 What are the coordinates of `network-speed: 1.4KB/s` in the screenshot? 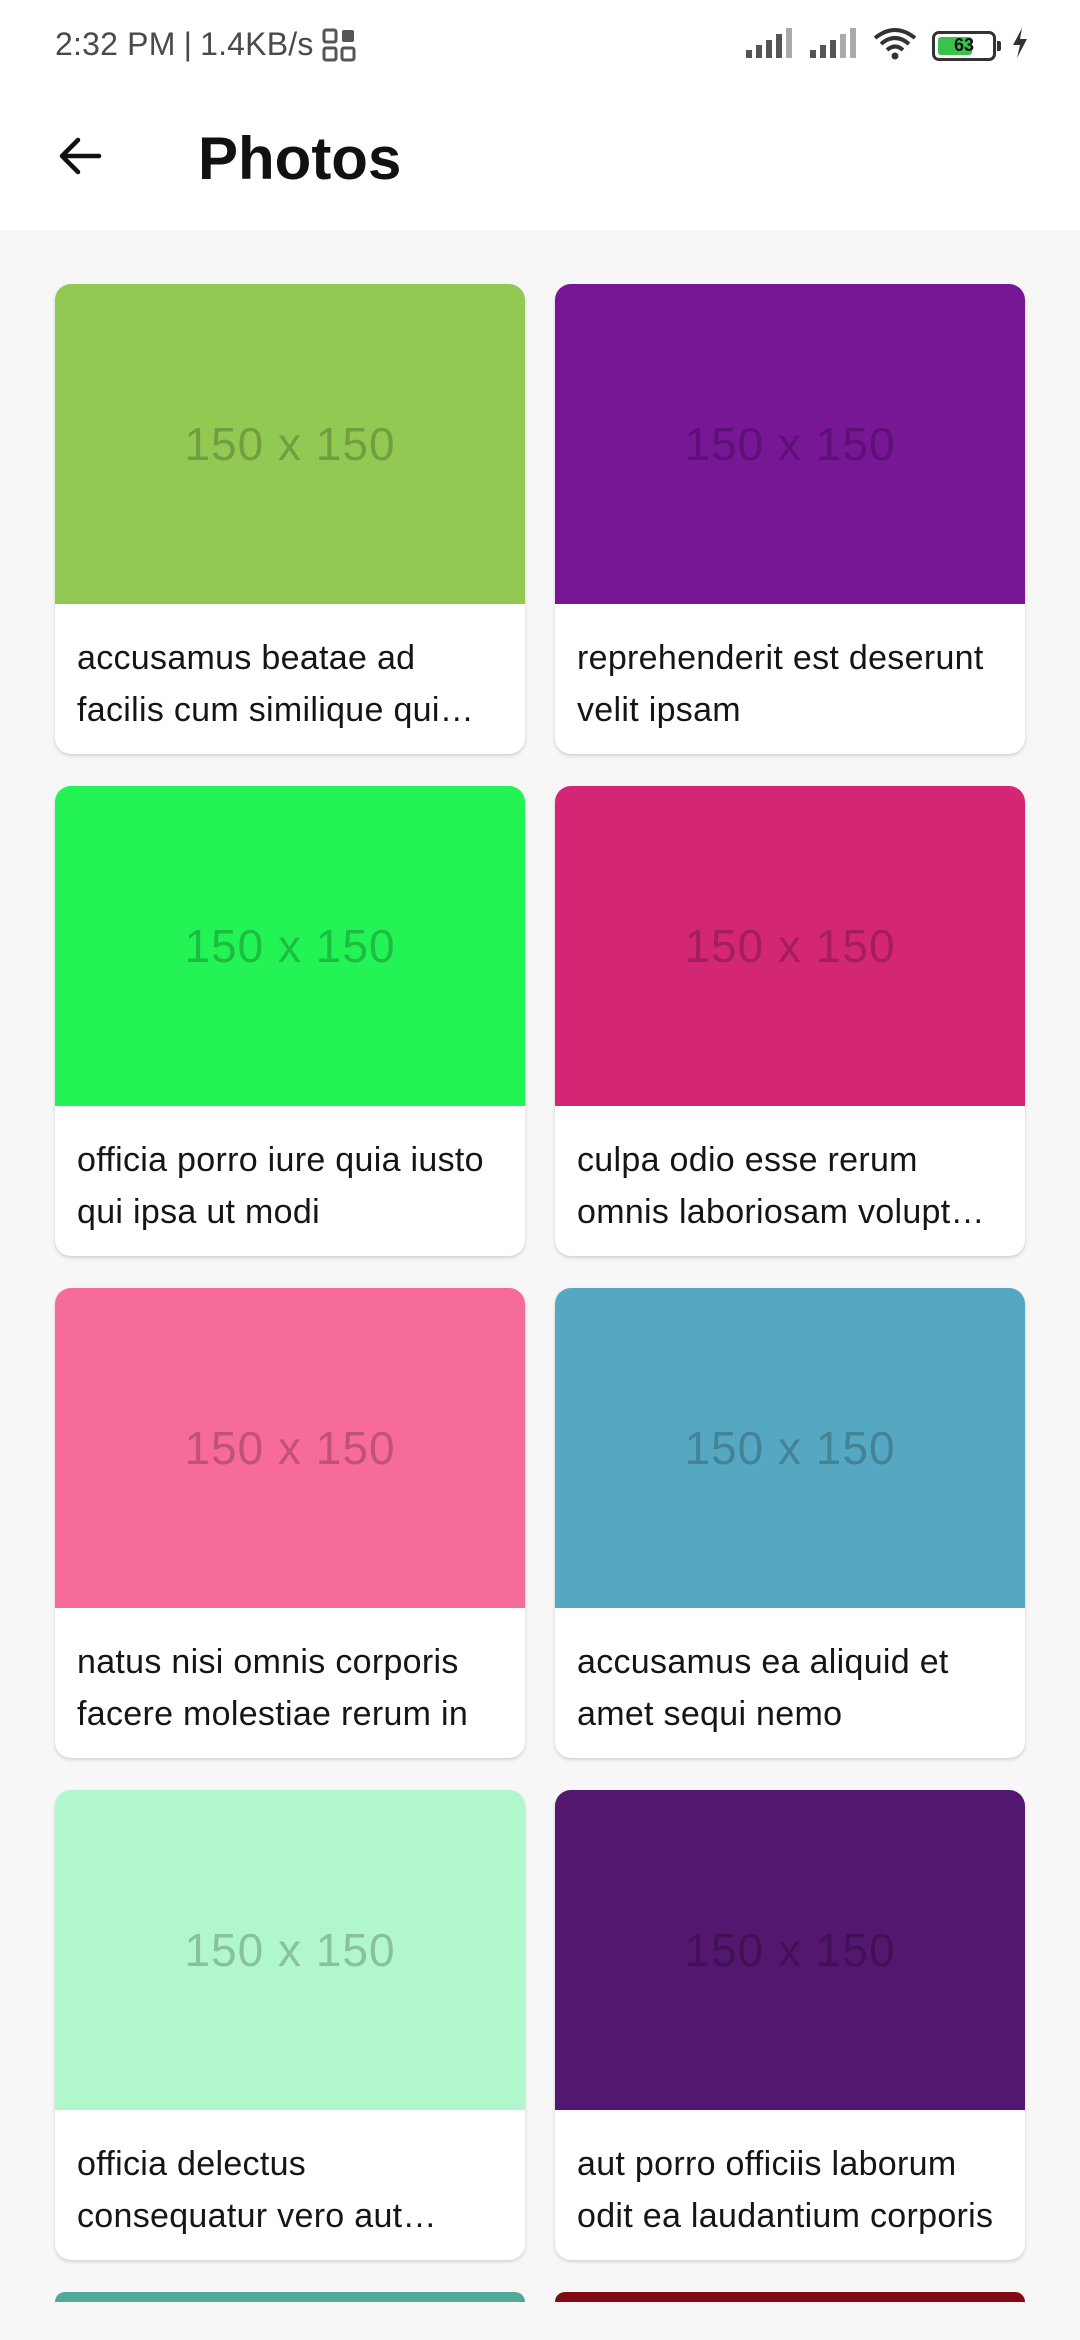 It's located at (257, 44).